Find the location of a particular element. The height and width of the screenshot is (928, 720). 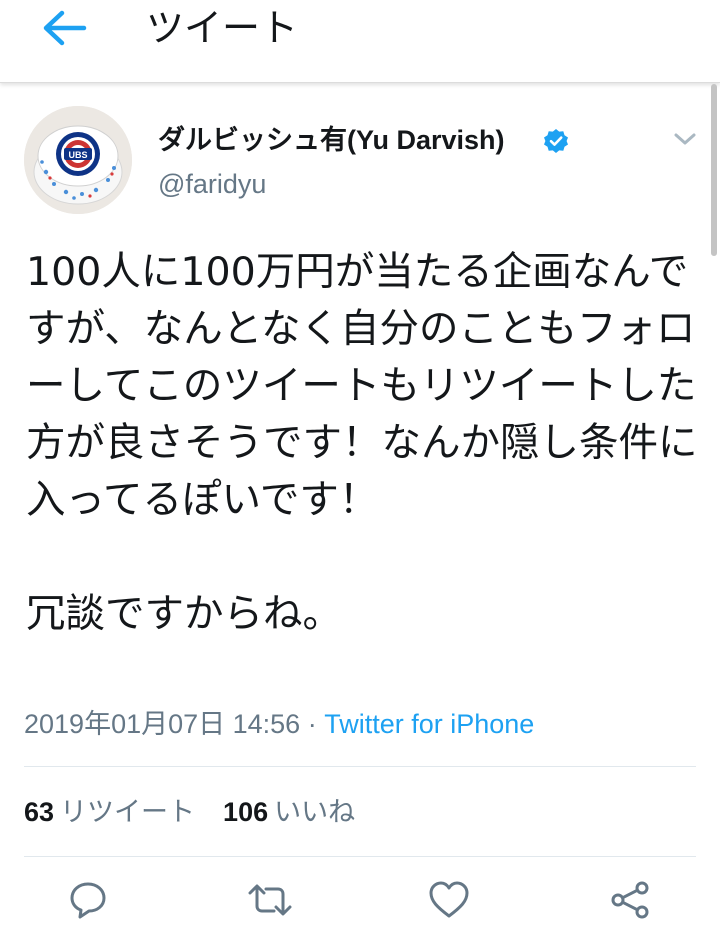

chevron-down-icon is located at coordinates (685, 139).